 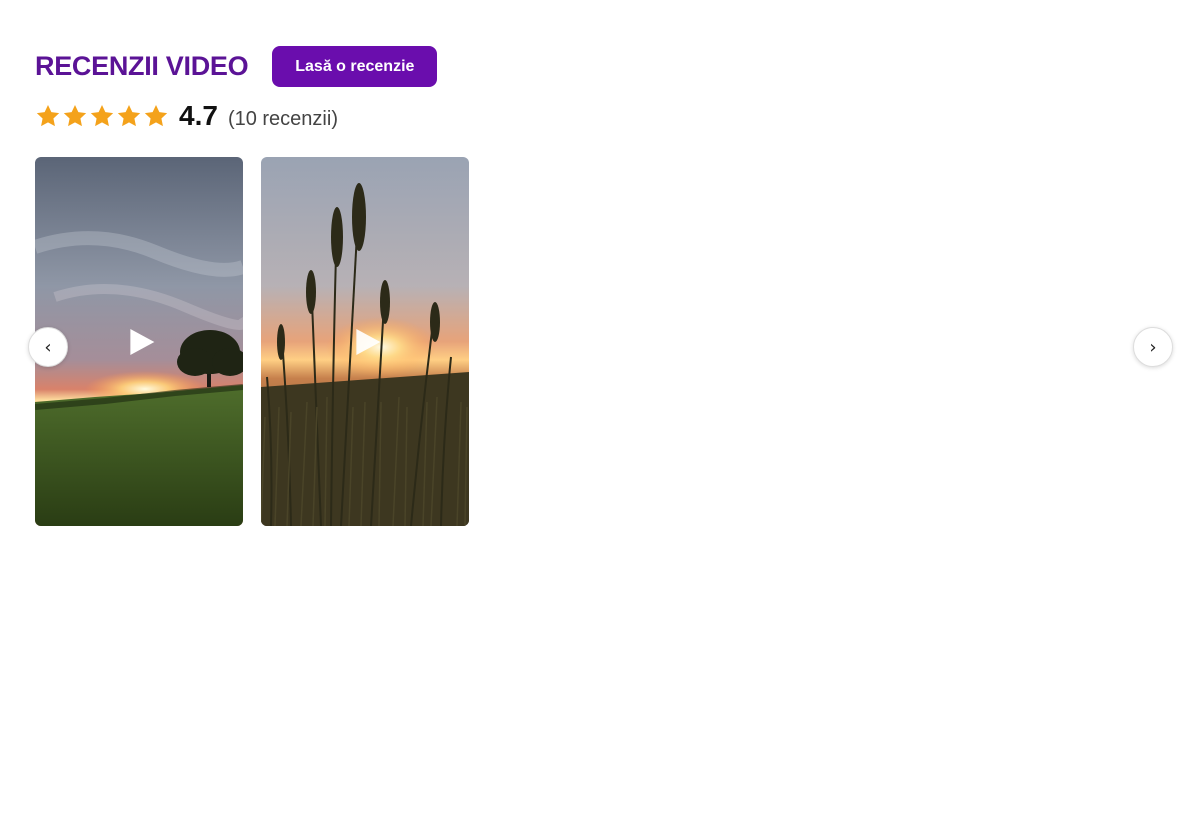 I want to click on video-card, so click(x=365, y=341).